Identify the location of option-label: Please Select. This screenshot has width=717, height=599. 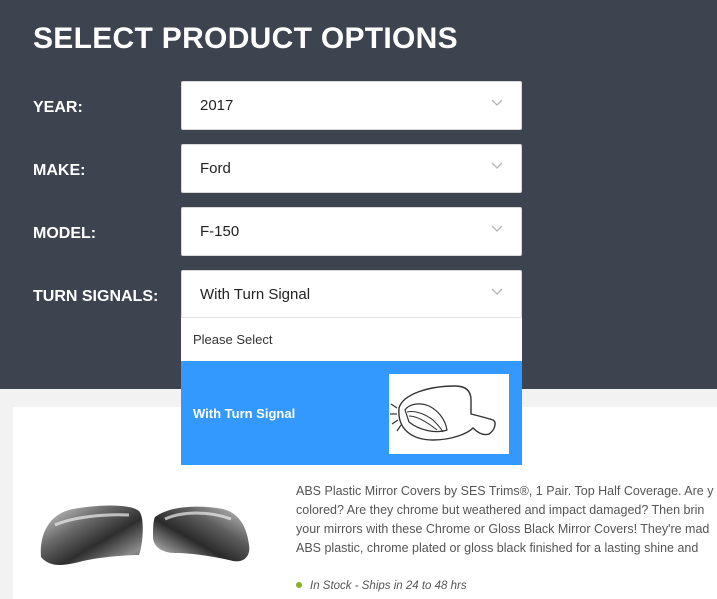
(233, 339).